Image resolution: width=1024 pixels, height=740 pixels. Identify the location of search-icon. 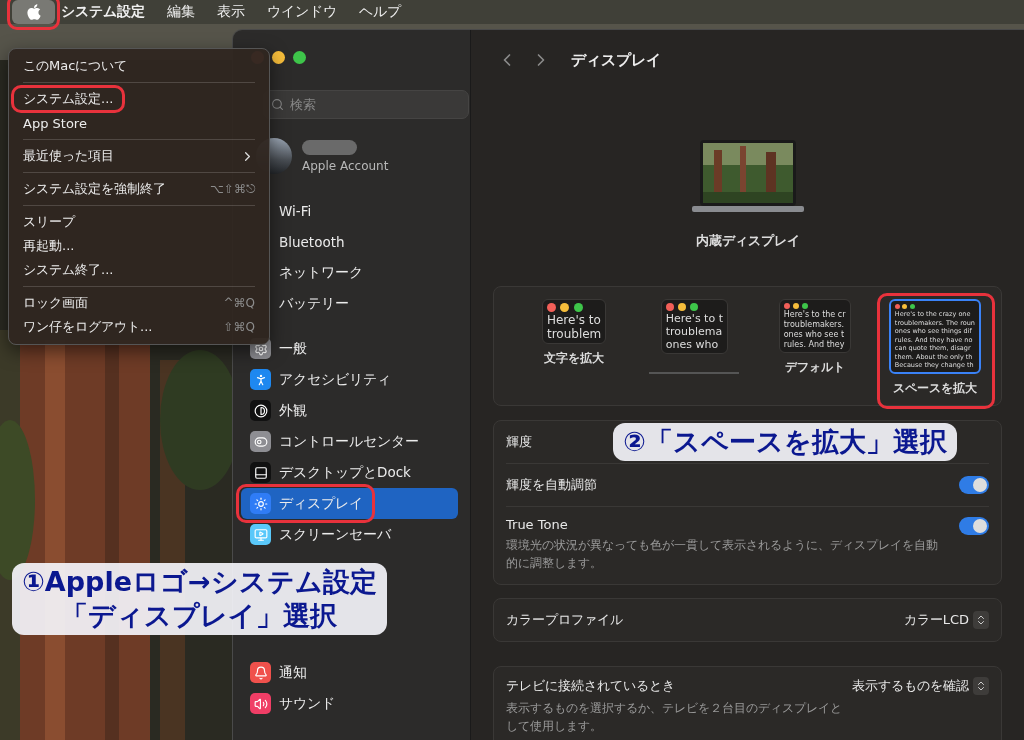
(277, 104).